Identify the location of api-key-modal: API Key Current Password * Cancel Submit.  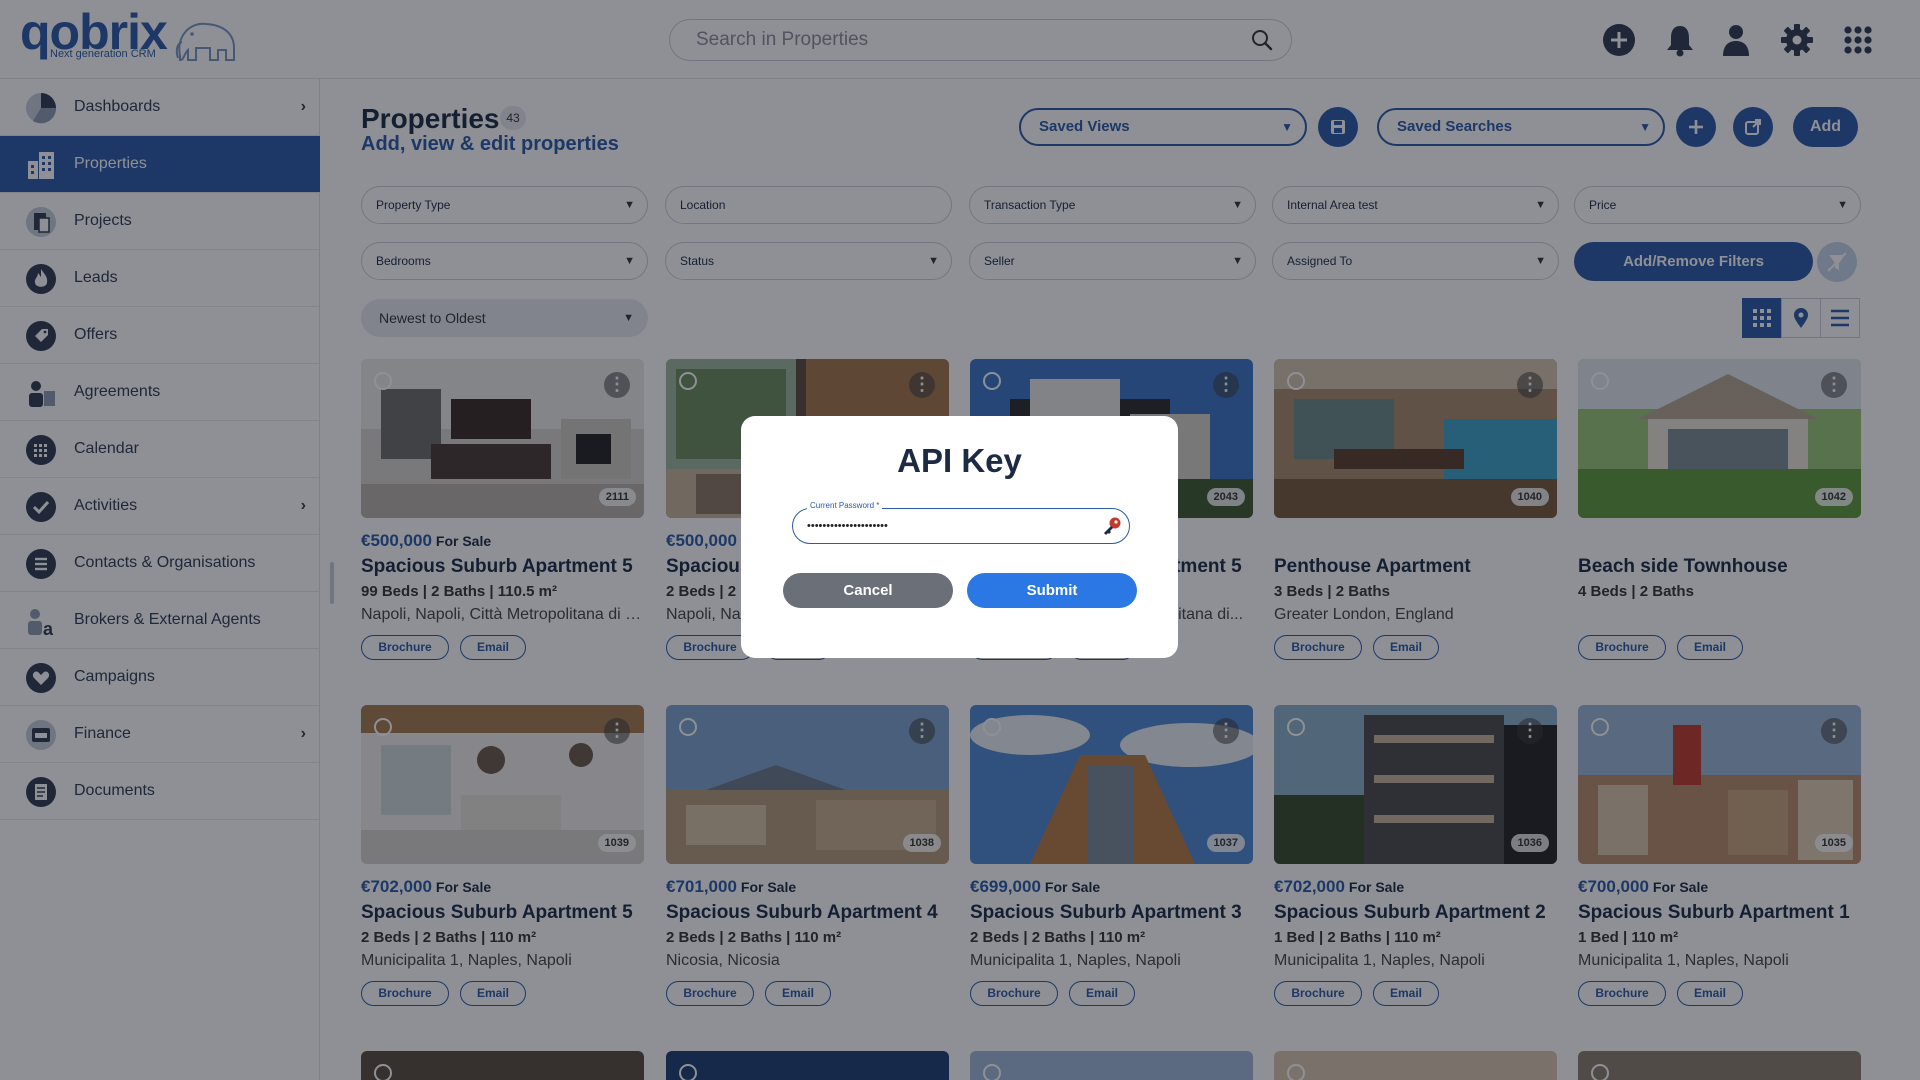
(959, 537).